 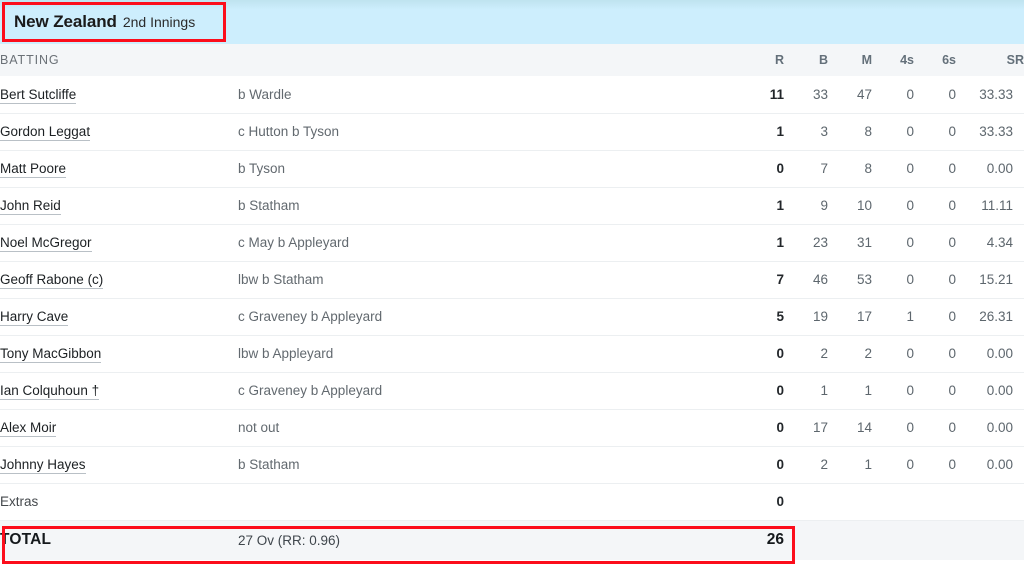 I want to click on dismissal-text: c May b Appleyard, so click(x=294, y=242).